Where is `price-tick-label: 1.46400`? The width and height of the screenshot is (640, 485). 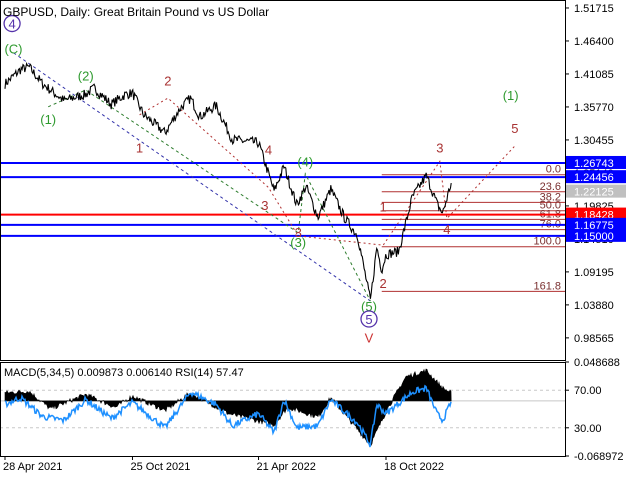
price-tick-label: 1.46400 is located at coordinates (594, 42).